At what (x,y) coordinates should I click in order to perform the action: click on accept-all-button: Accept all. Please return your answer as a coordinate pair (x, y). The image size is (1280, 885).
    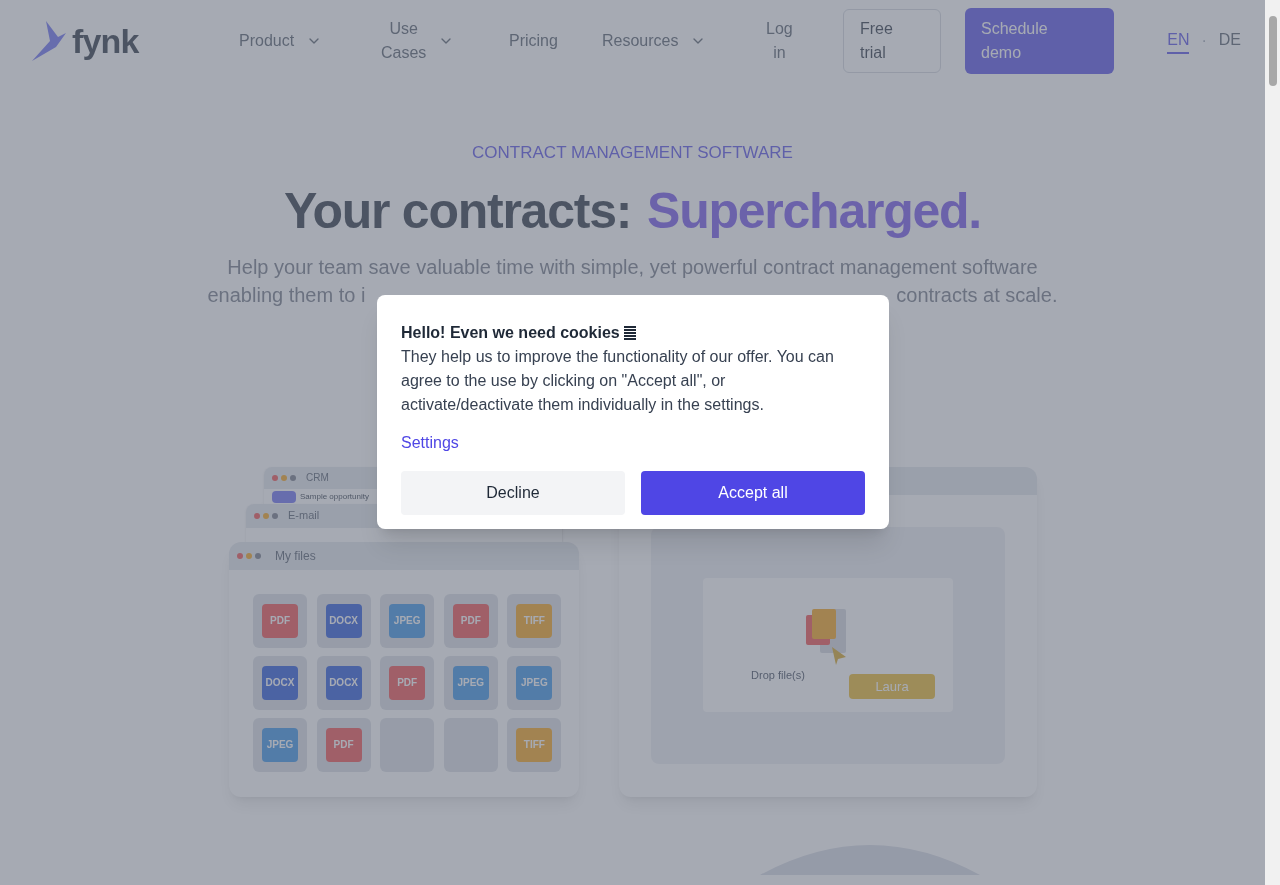
    Looking at the image, I should click on (753, 493).